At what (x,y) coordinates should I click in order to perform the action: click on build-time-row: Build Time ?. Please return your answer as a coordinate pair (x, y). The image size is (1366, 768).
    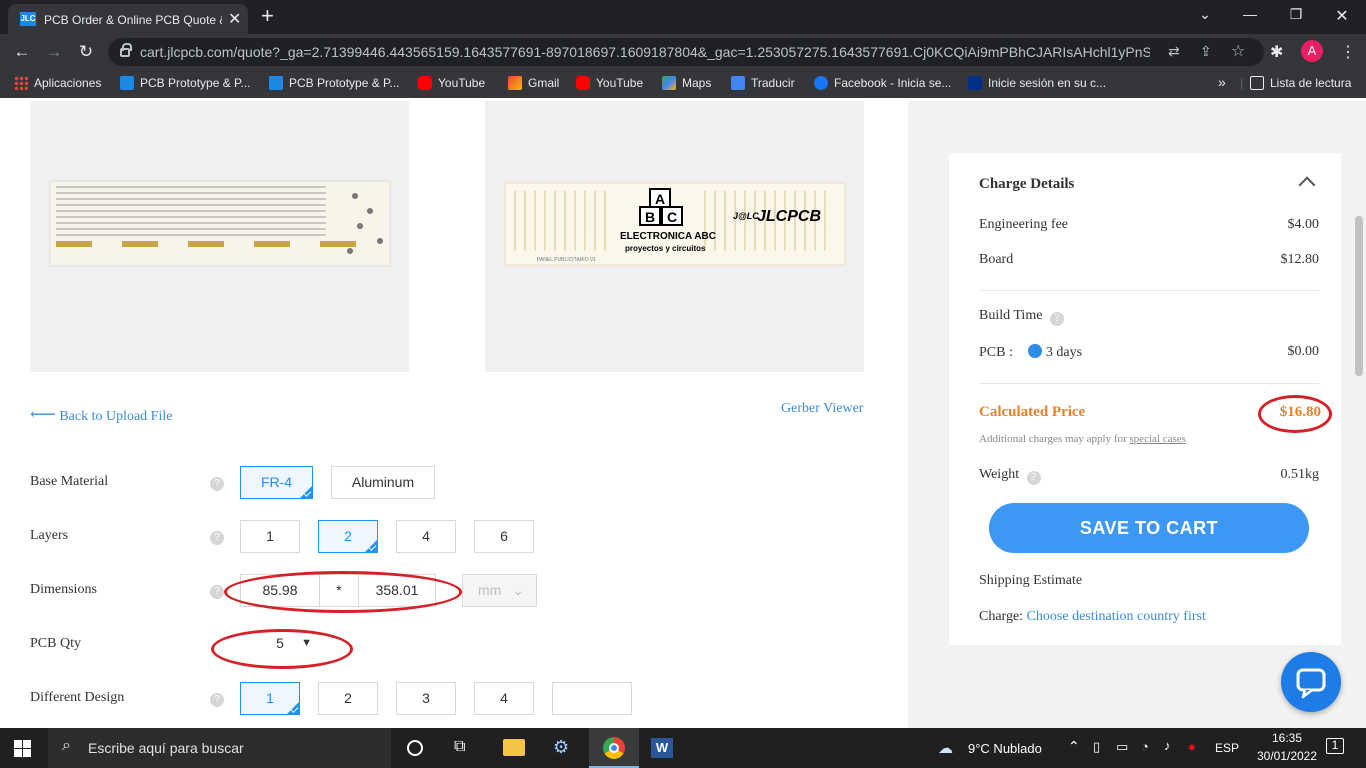
    Looking at the image, I should click on (1149, 317).